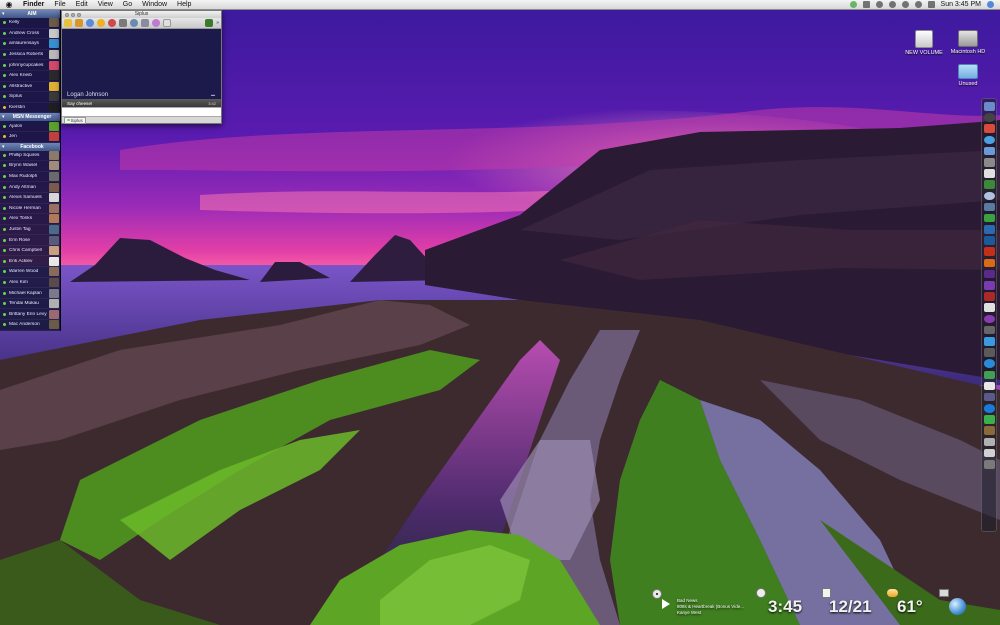  I want to click on adium-status-icon, so click(853, 4).